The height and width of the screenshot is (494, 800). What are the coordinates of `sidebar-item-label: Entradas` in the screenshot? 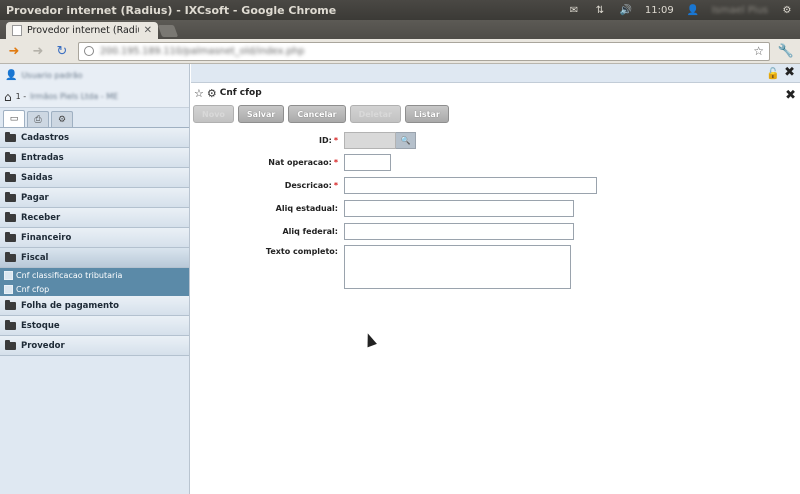 It's located at (42, 157).